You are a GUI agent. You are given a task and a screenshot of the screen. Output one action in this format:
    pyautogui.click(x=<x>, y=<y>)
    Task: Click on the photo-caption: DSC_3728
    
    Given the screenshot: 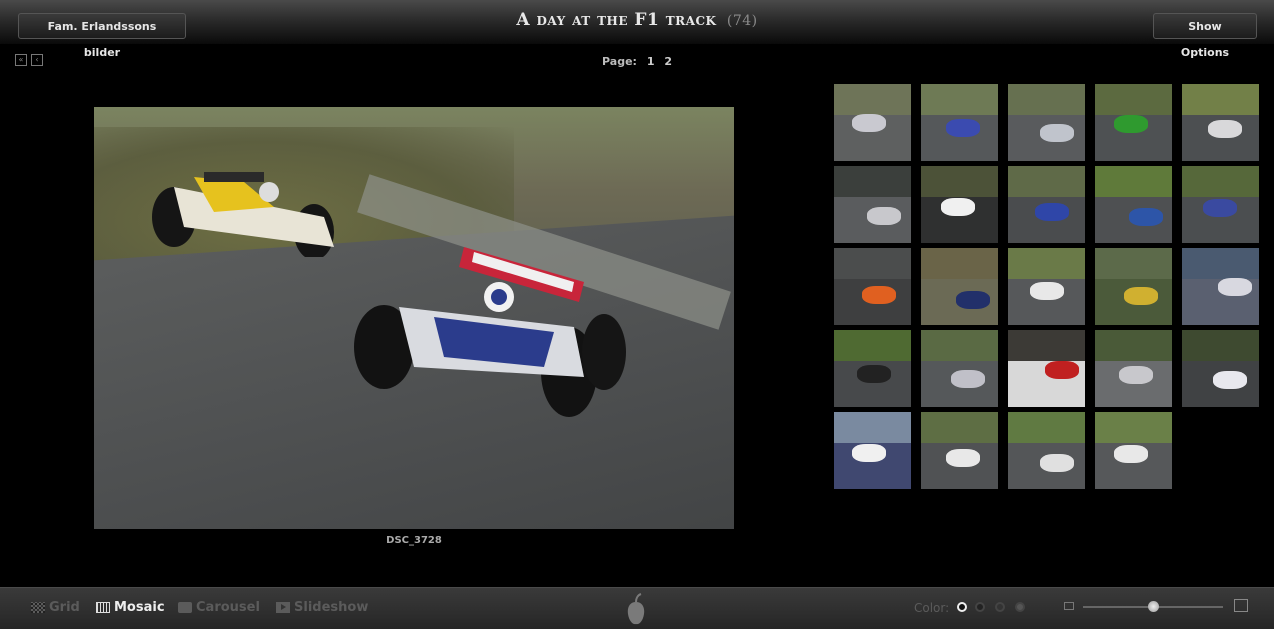 What is the action you would take?
    pyautogui.click(x=414, y=540)
    